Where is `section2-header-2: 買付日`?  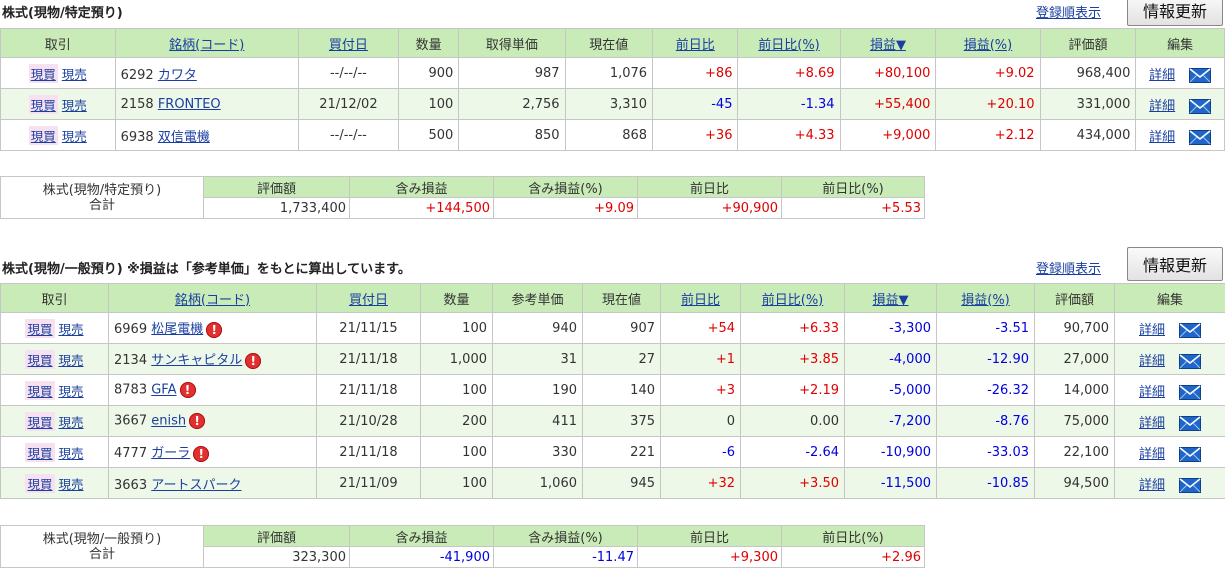
section2-header-2: 買付日 is located at coordinates (368, 298).